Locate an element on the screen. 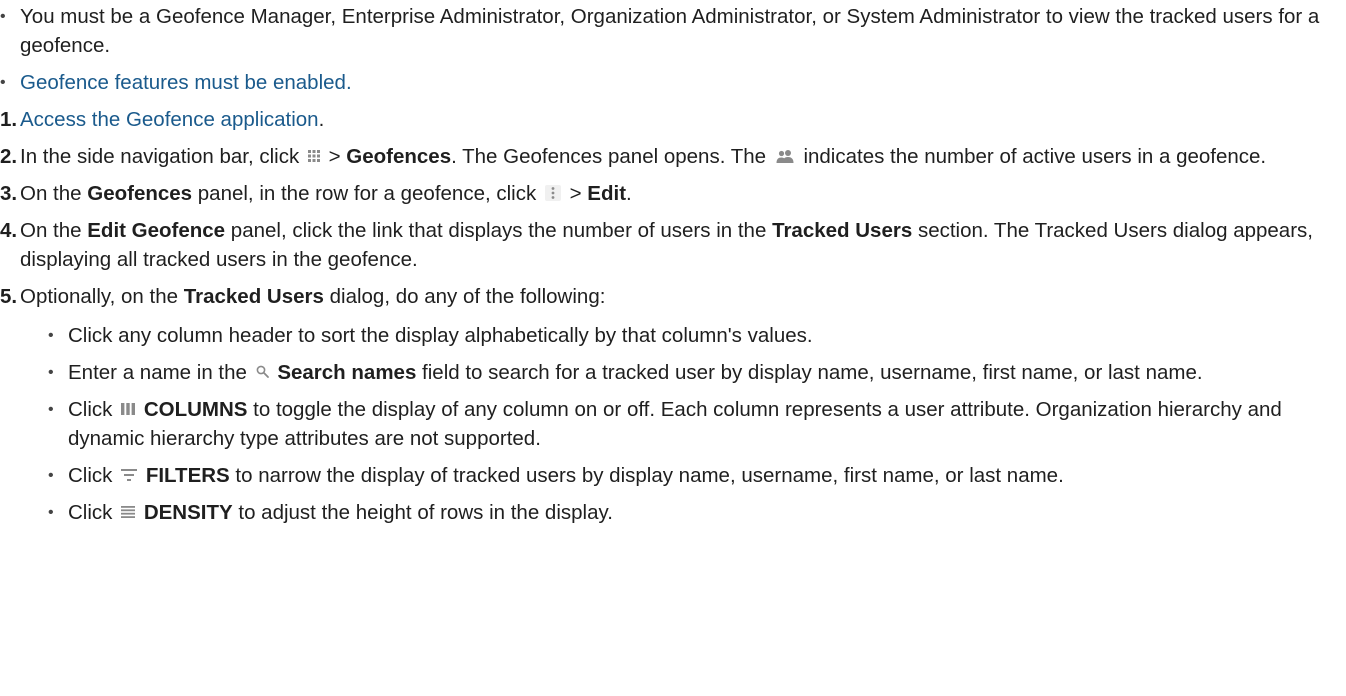 Image resolution: width=1346 pixels, height=696 pixels. edit-label: Edit is located at coordinates (607, 193).